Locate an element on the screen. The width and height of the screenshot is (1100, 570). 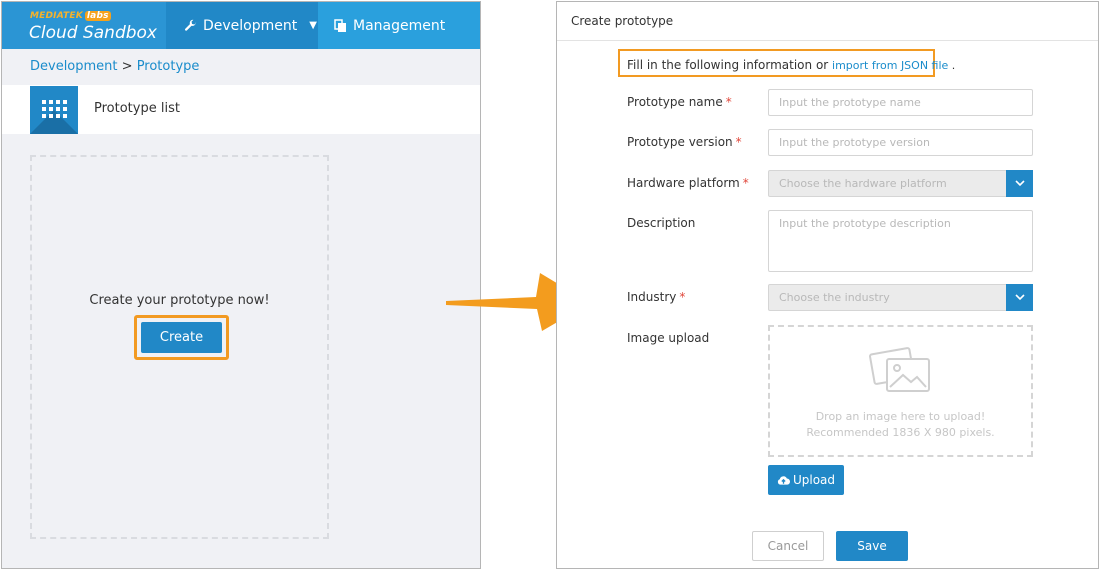
prototype-list-header: Prototype list is located at coordinates (241, 109).